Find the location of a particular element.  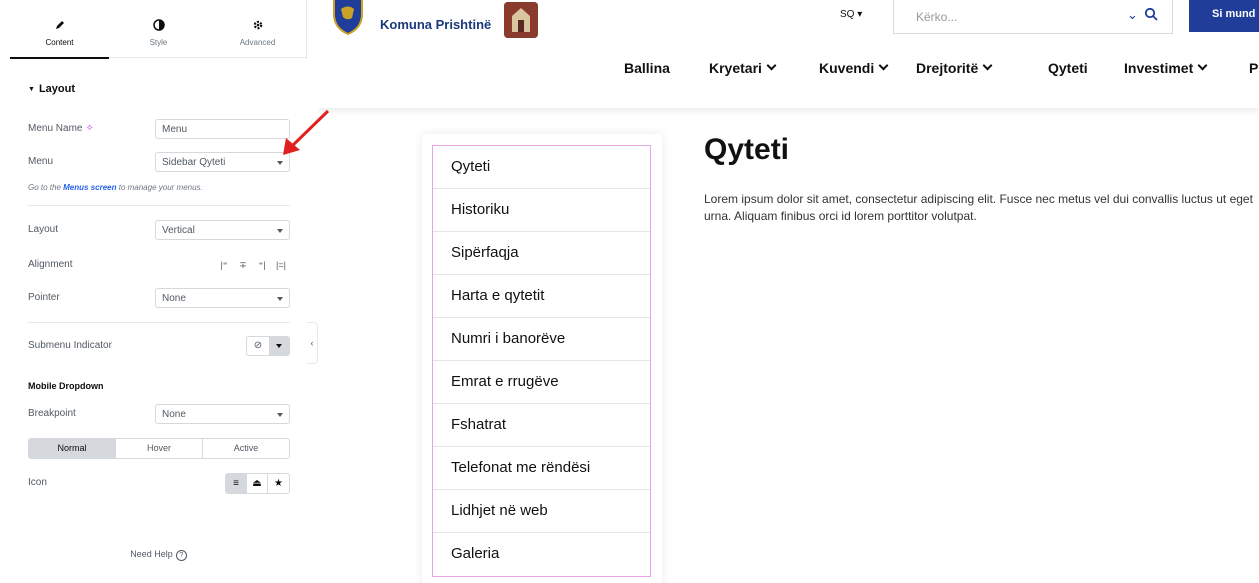

state-tabs: Normal Hover Active is located at coordinates (159, 448).